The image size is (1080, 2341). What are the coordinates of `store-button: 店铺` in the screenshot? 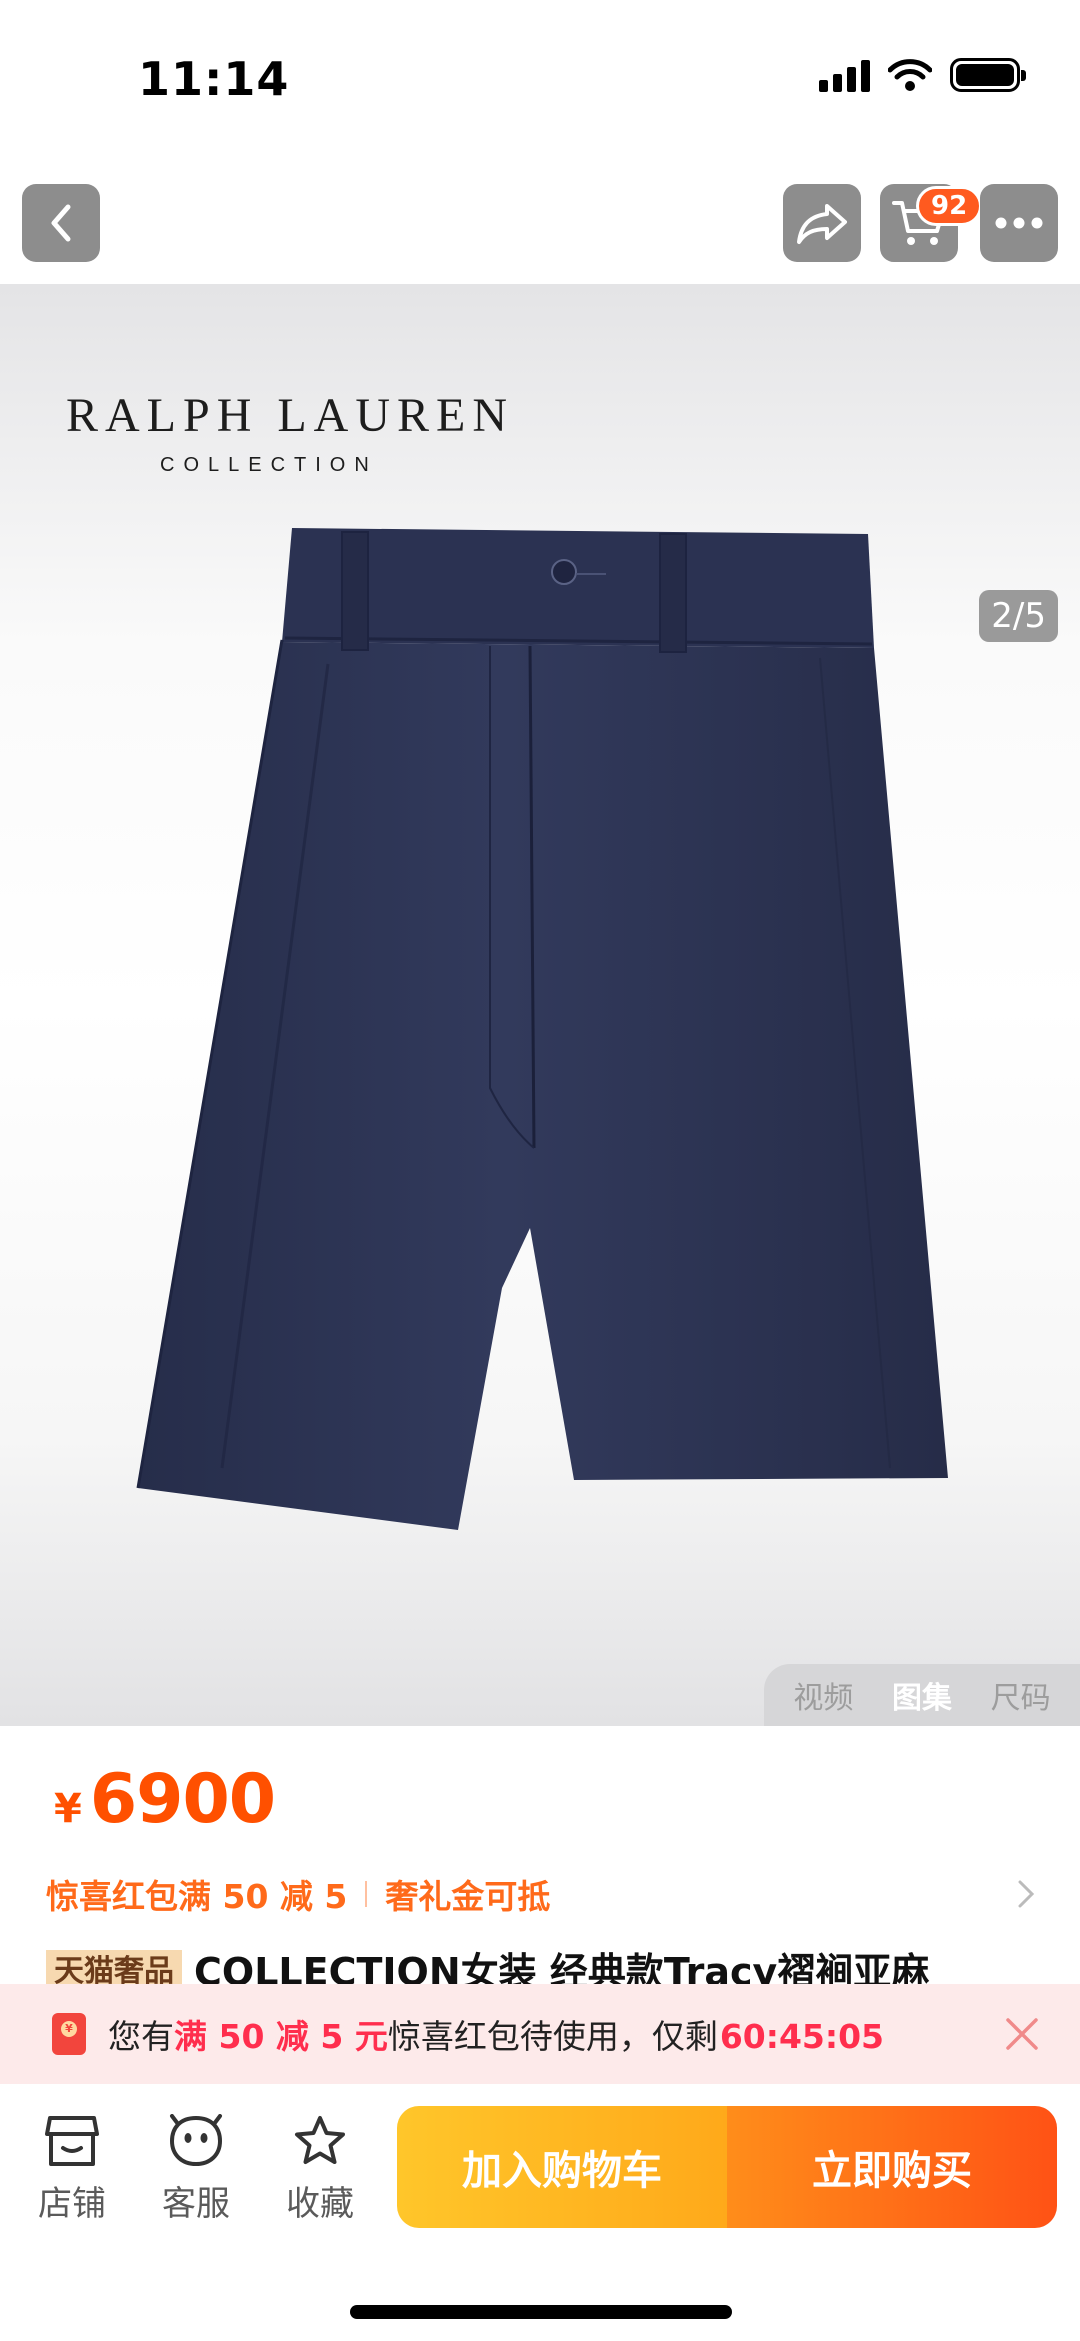 It's located at (72, 2169).